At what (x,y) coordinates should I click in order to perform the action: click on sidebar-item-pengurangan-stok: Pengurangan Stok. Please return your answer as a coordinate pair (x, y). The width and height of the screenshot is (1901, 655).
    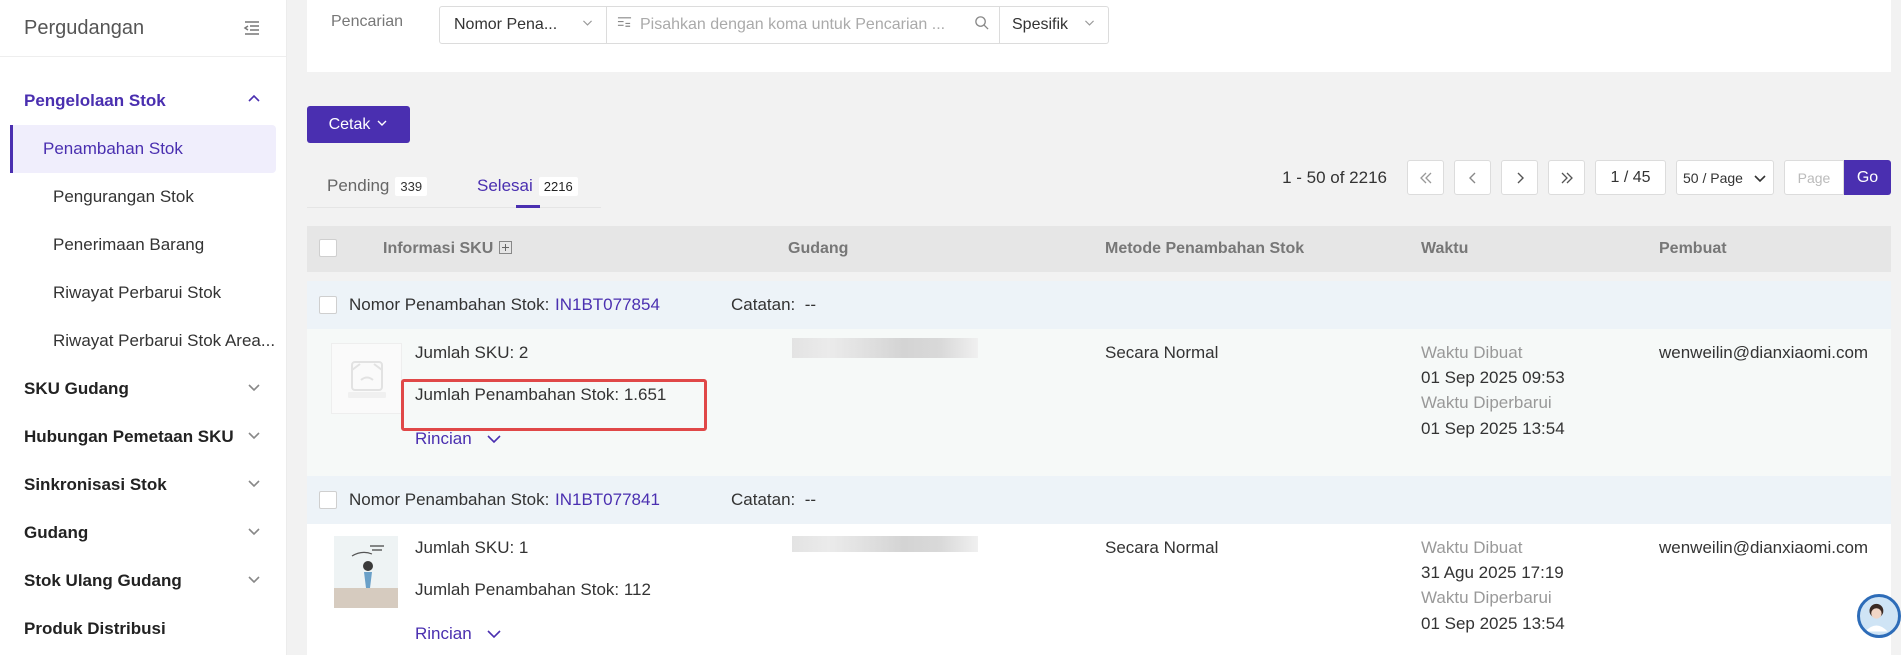
    Looking at the image, I should click on (143, 197).